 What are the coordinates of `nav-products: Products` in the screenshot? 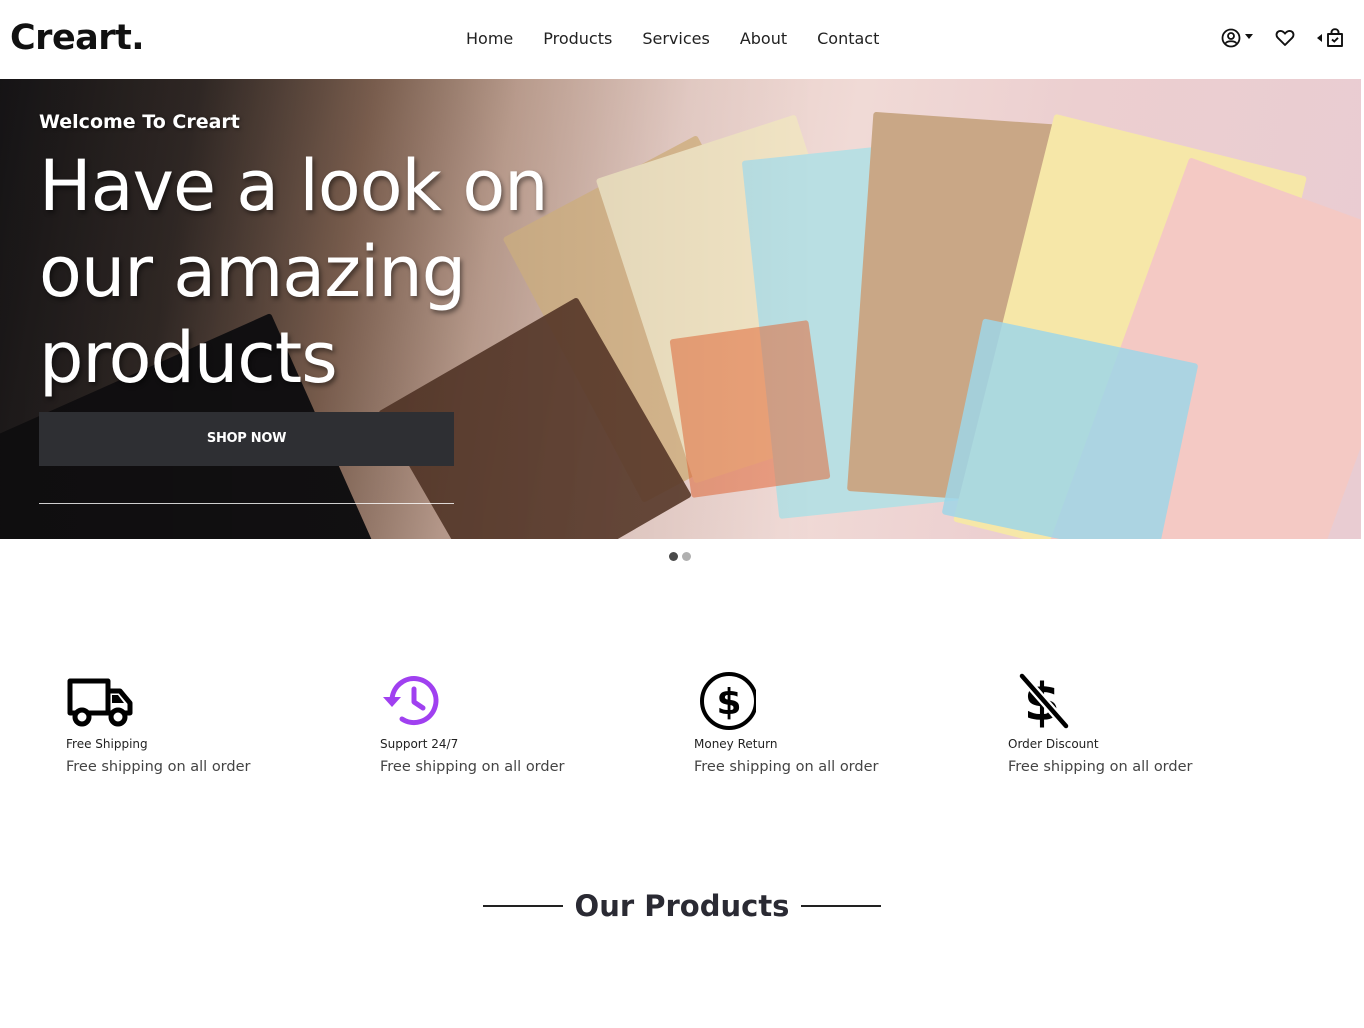 It's located at (577, 39).